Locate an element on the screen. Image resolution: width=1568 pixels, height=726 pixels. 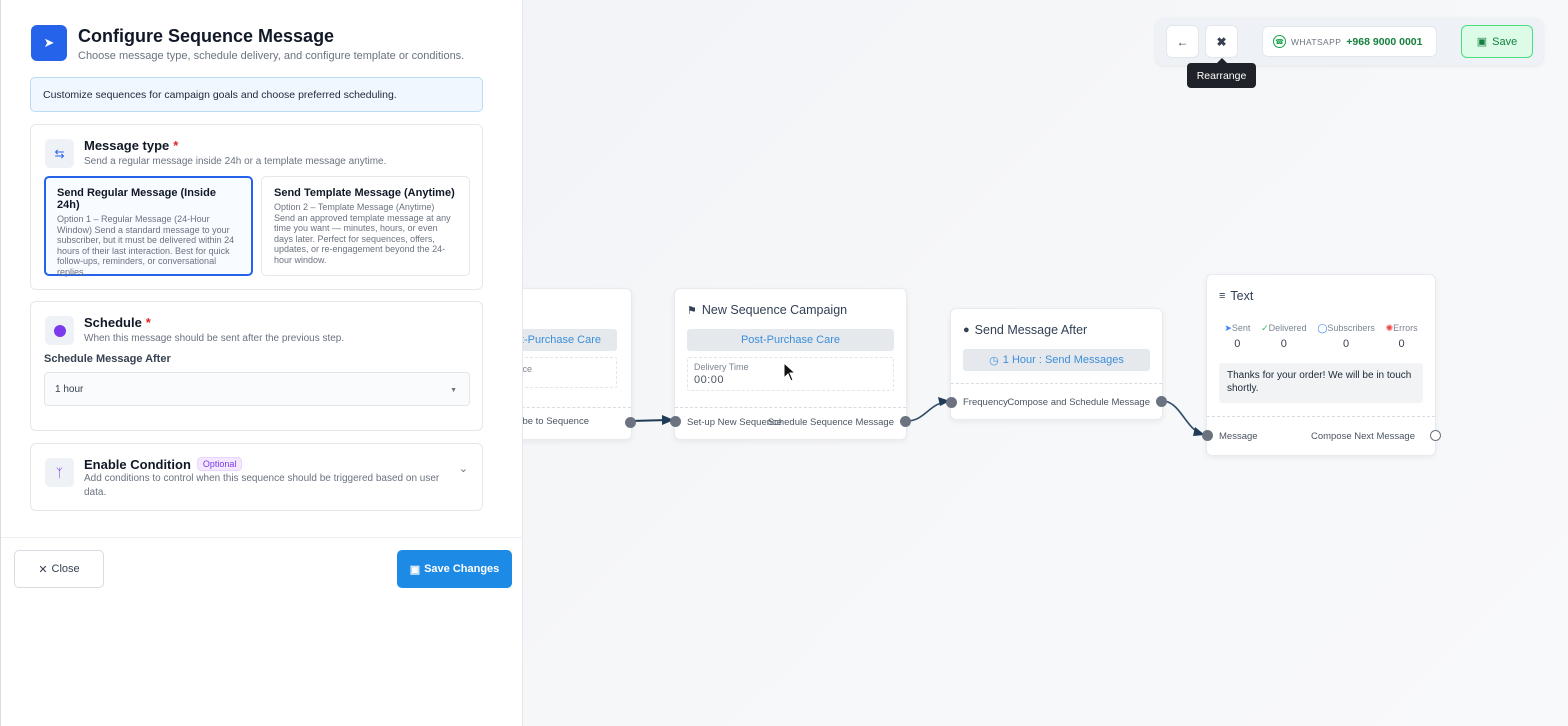
droplet-icon: ● is located at coordinates (966, 330).